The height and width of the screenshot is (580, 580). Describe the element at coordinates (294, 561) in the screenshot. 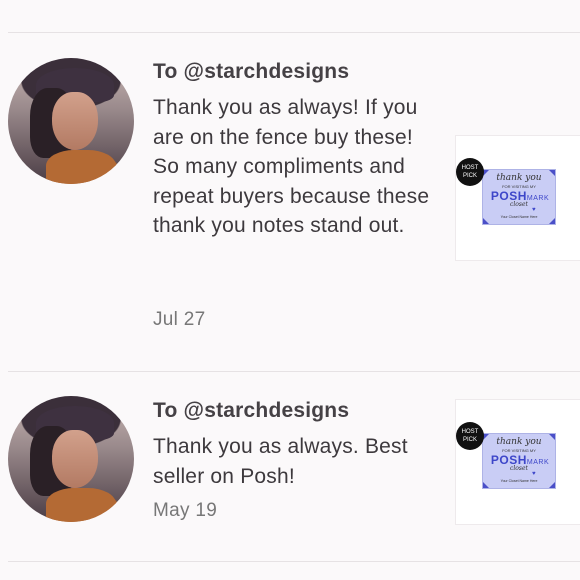

I see `divider-bottom` at that location.